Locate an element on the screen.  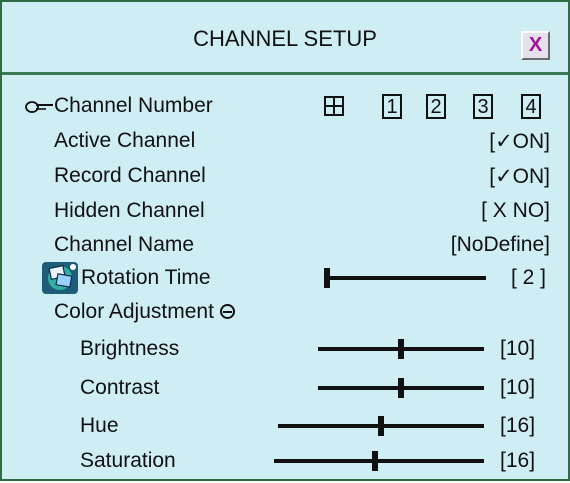
channel-number-label: Channel Number is located at coordinates (133, 105).